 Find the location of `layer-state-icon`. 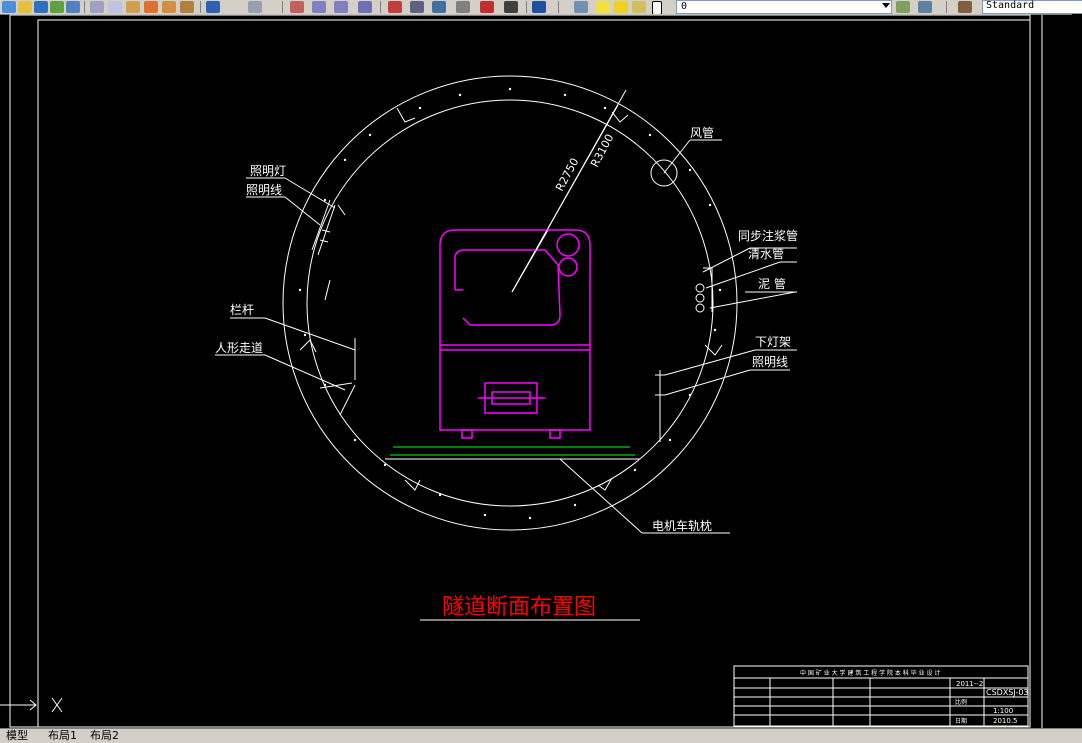

layer-state-icon is located at coordinates (603, 7).